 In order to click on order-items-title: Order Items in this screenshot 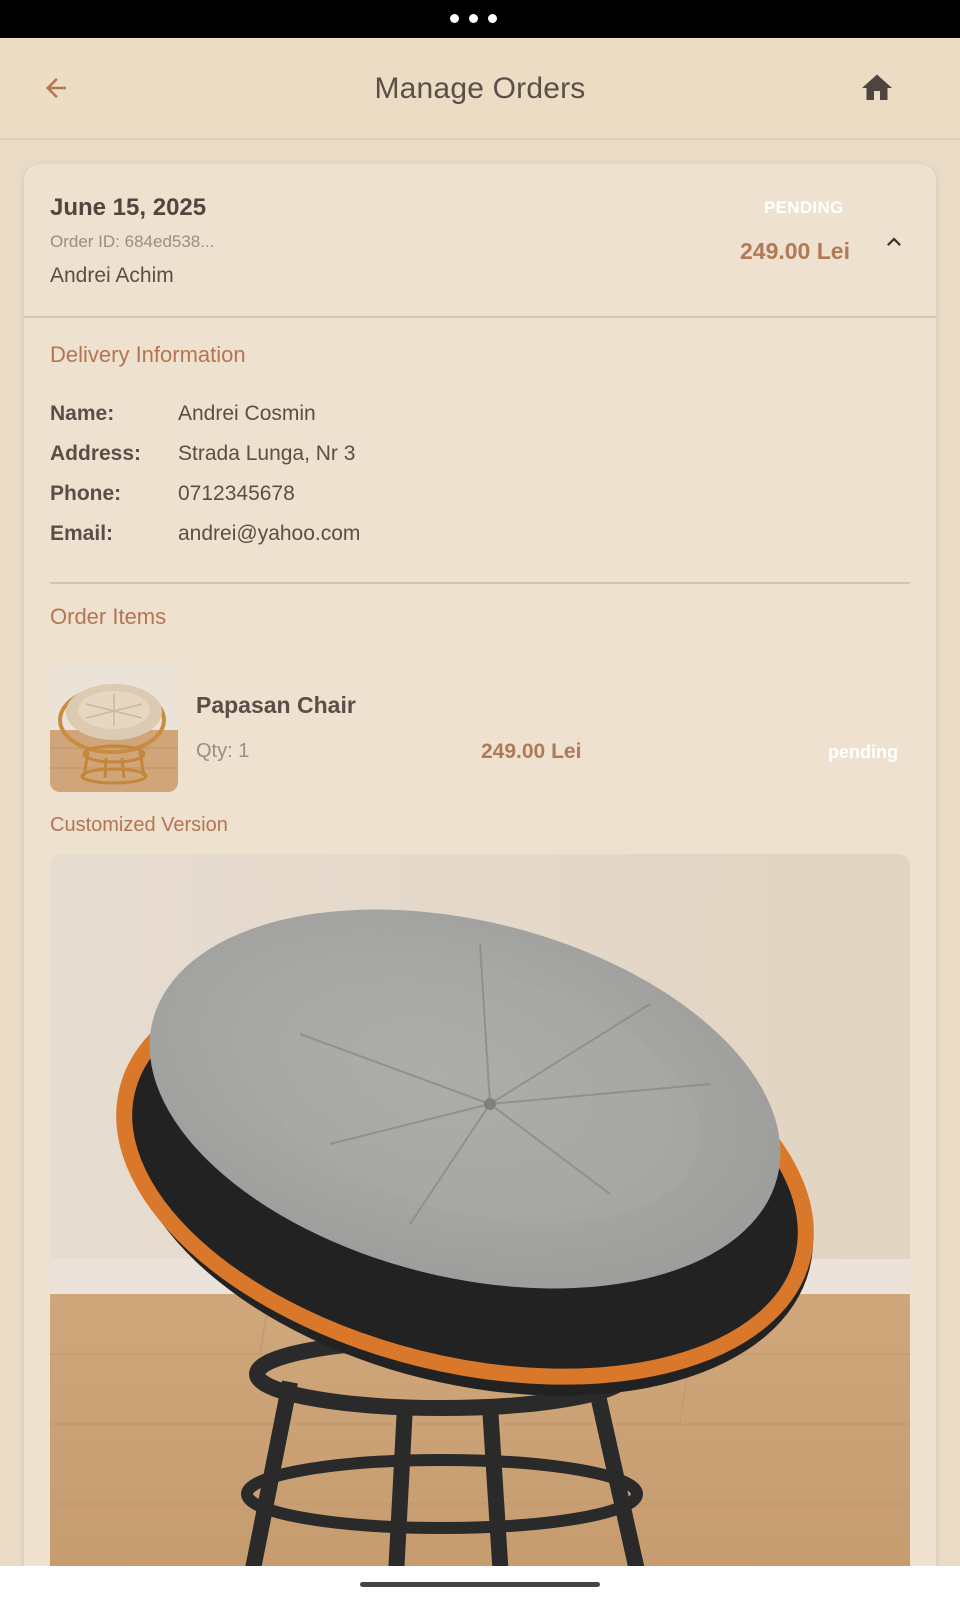, I will do `click(108, 616)`.